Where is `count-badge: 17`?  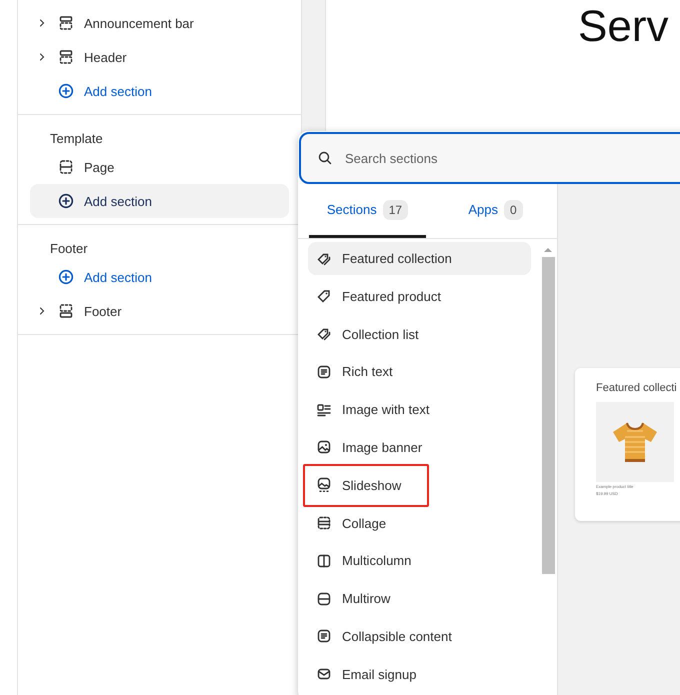
count-badge: 17 is located at coordinates (395, 210).